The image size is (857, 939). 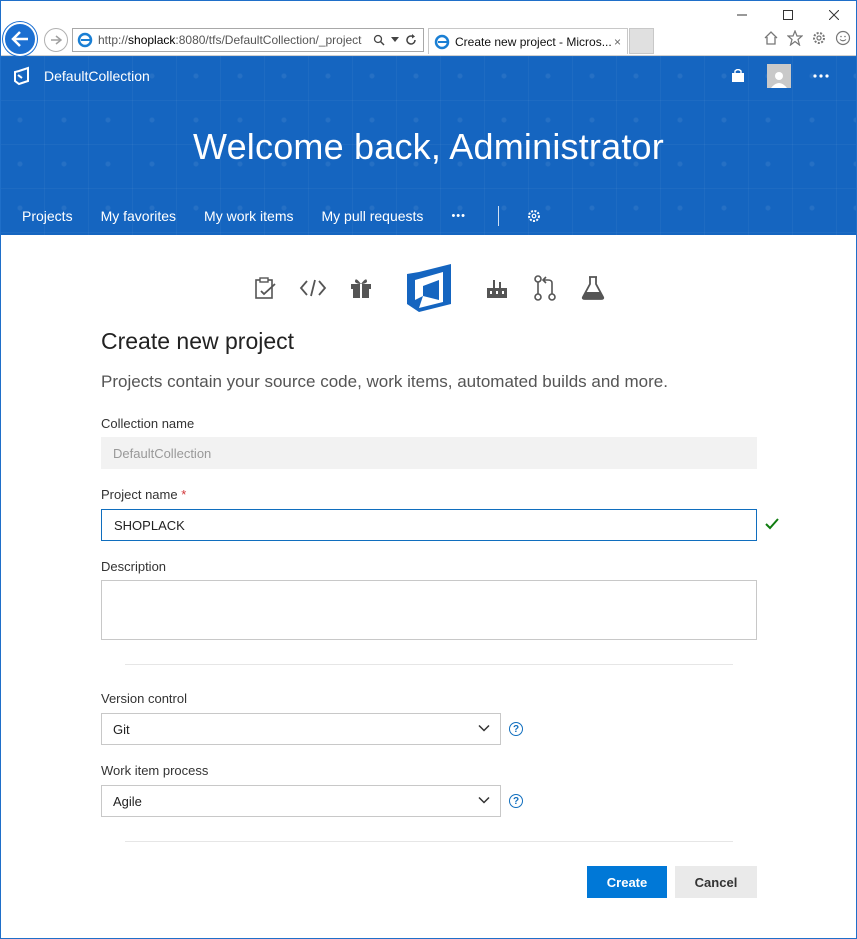 What do you see at coordinates (198, 341) in the screenshot?
I see `page-title: Create new project` at bounding box center [198, 341].